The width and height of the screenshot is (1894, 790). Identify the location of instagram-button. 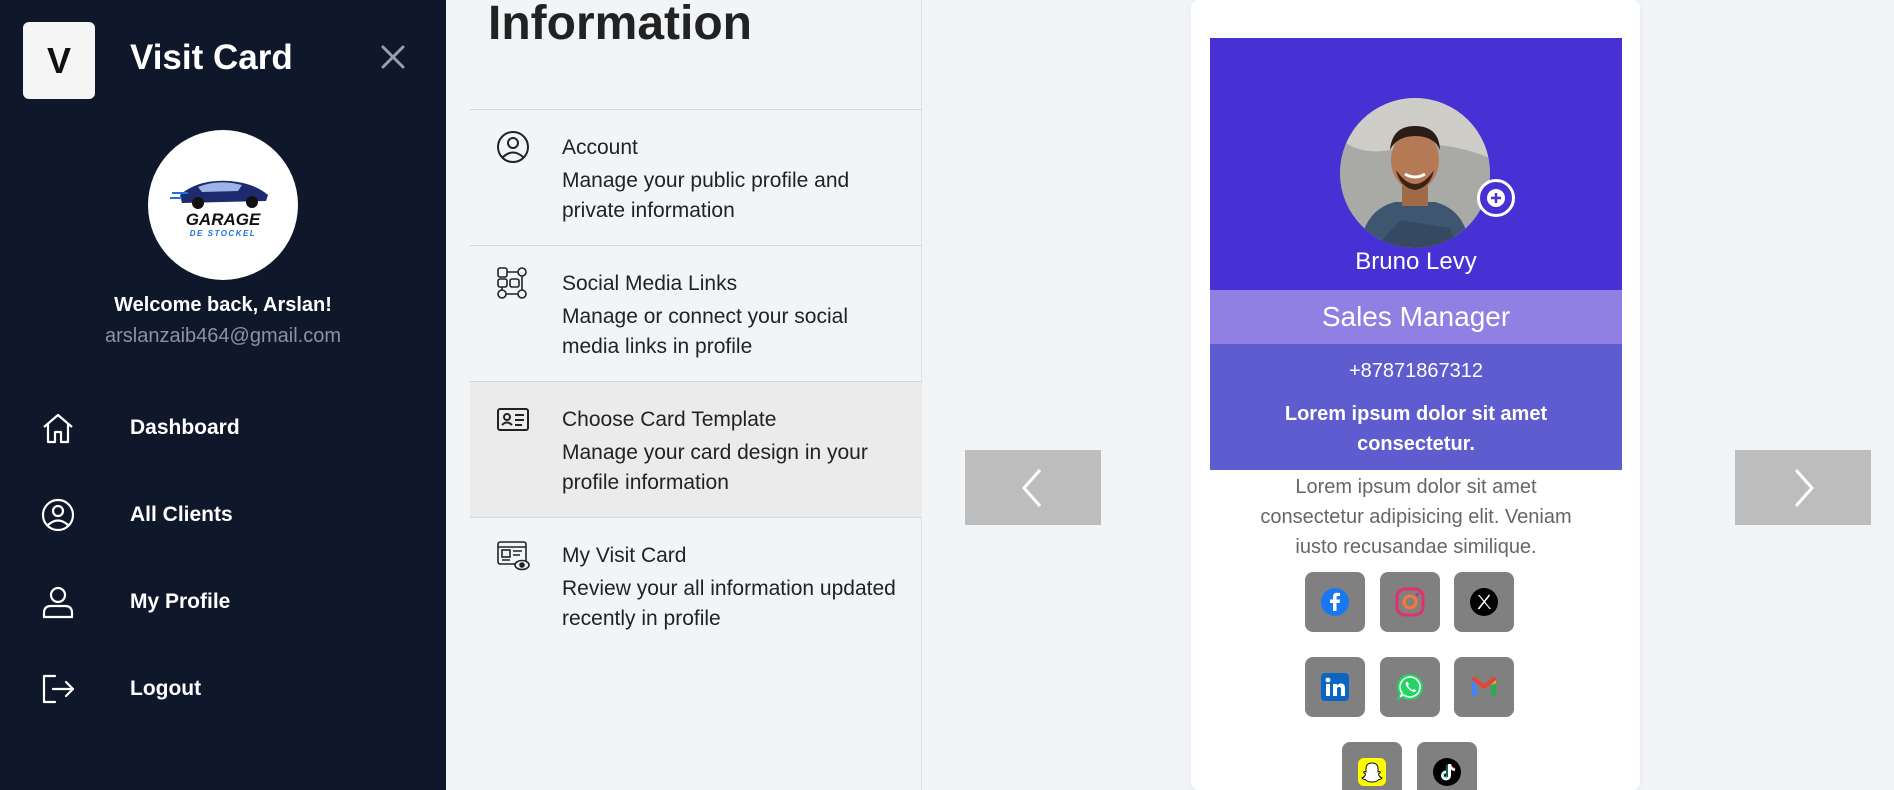
(1410, 602).